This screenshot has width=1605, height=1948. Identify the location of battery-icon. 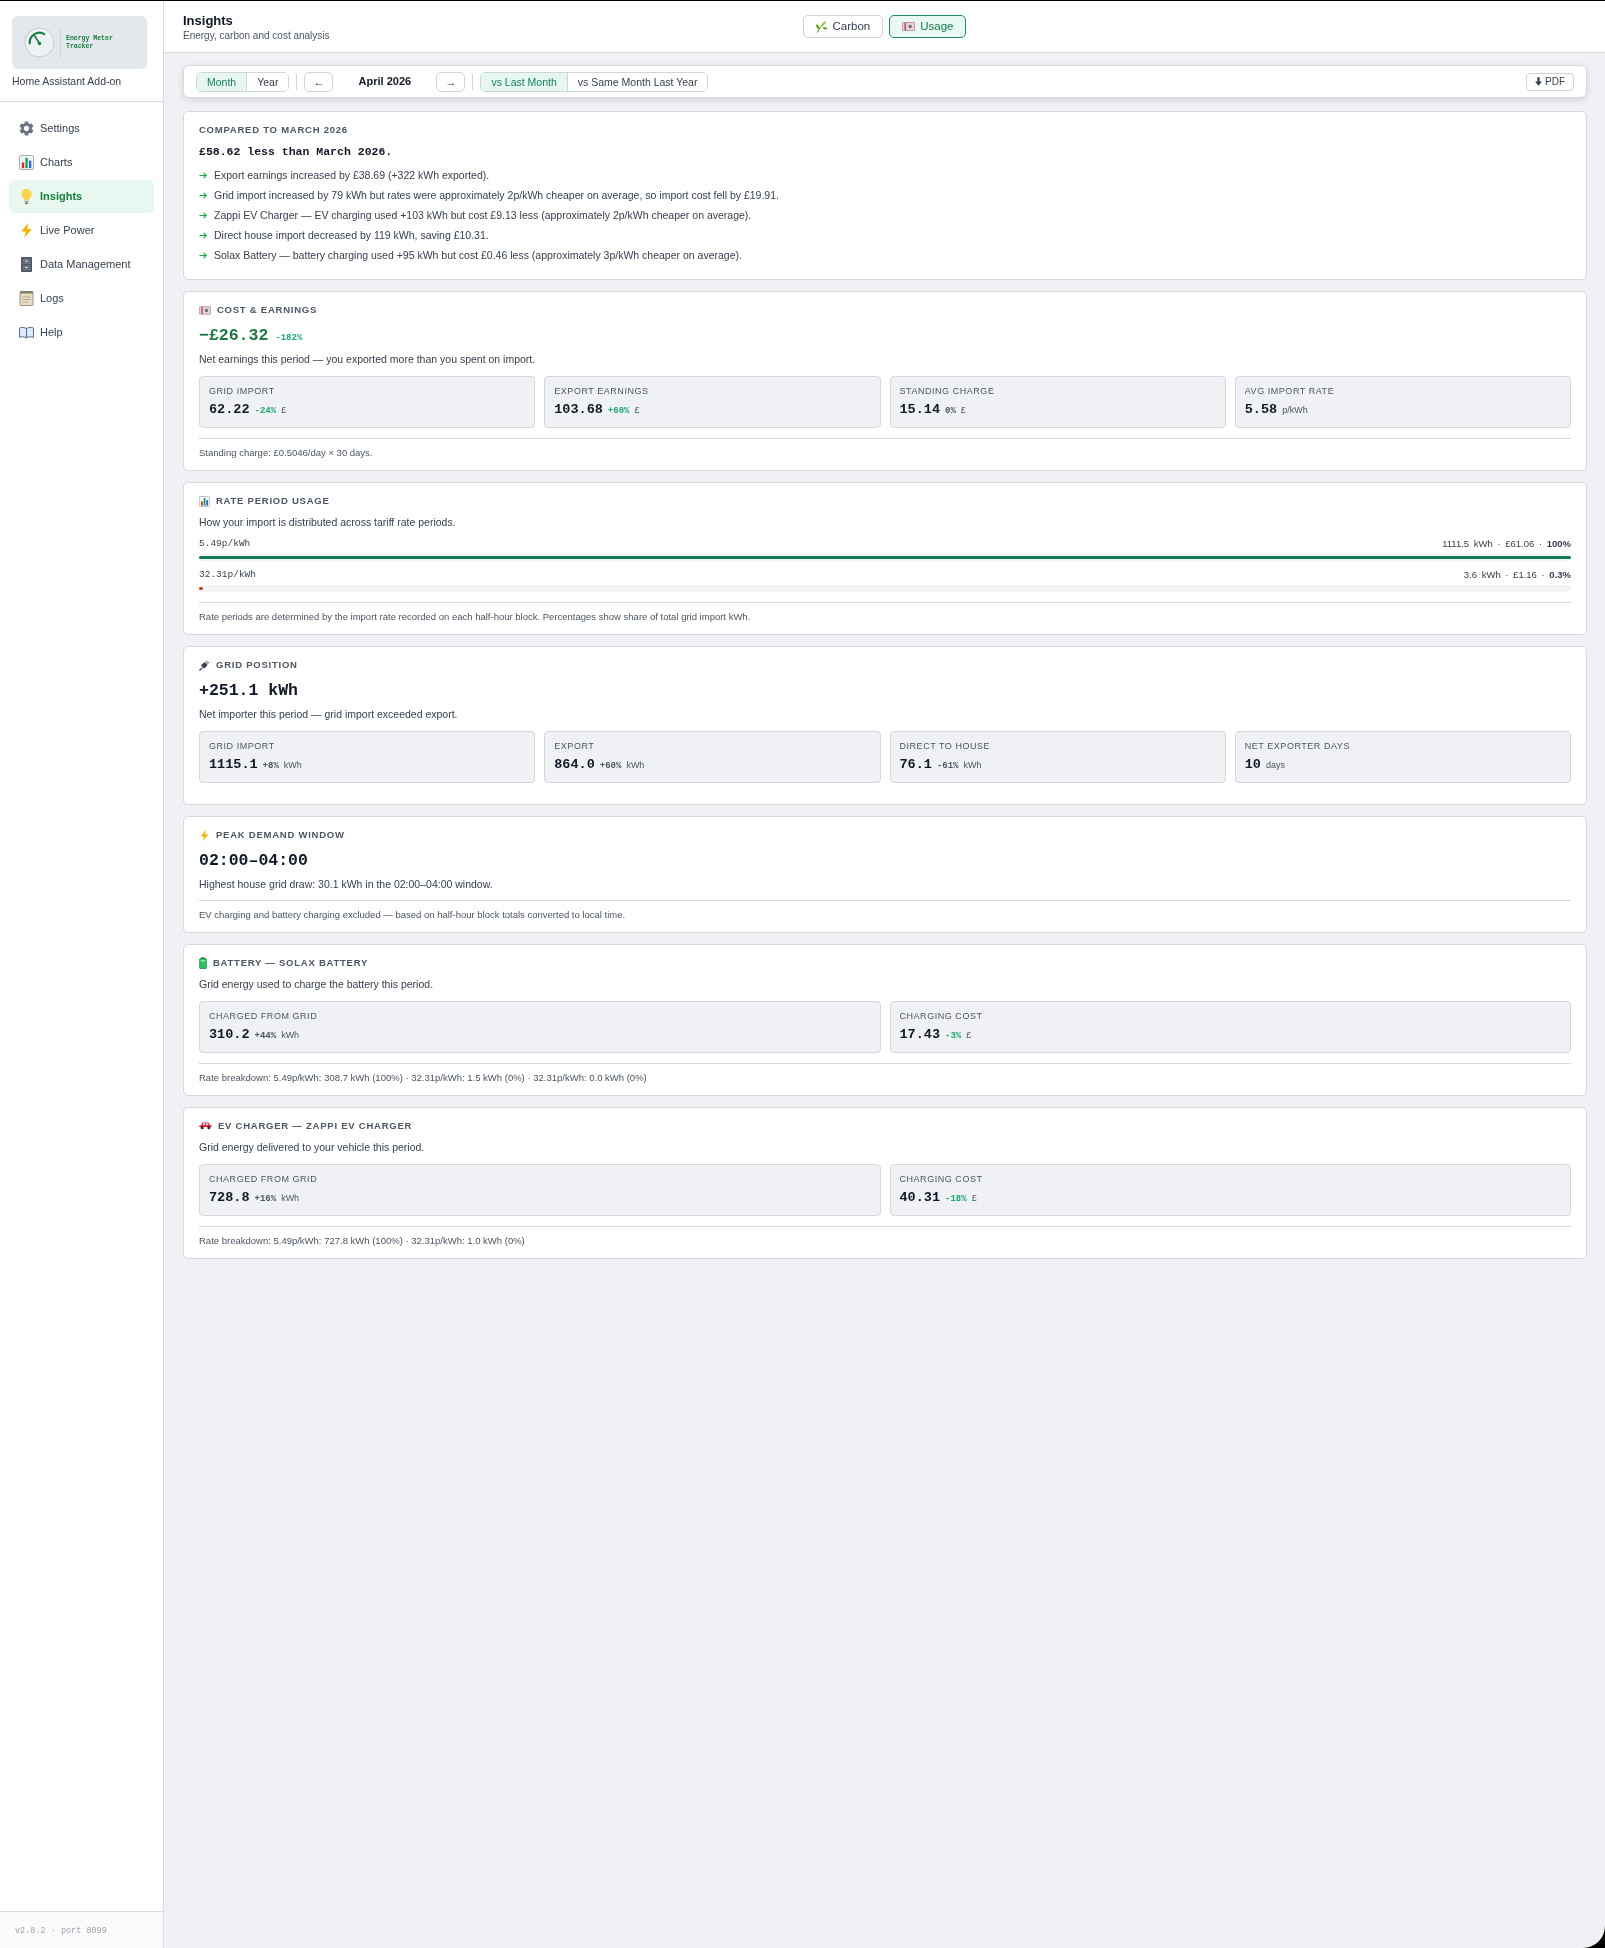
(203, 963).